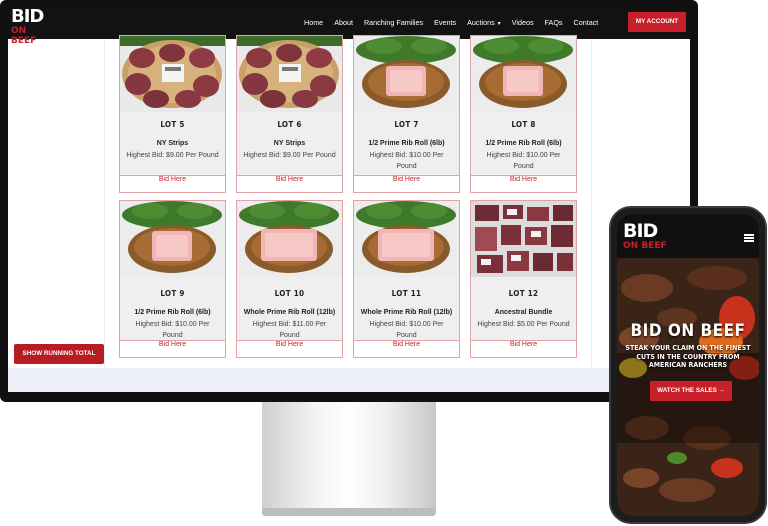 The image size is (768, 526). I want to click on lot-number: LOT 5, so click(172, 124).